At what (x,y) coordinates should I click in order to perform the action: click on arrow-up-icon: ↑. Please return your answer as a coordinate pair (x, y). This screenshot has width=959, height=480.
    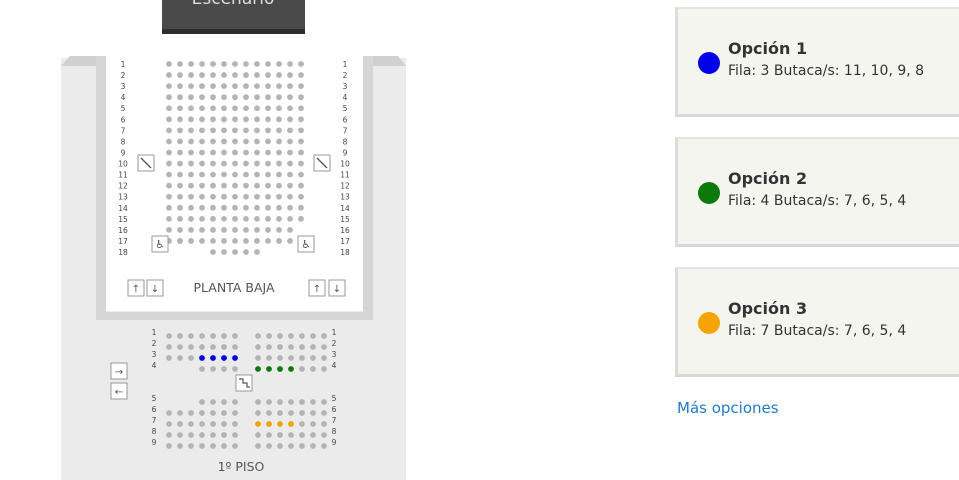
    Looking at the image, I should click on (136, 288).